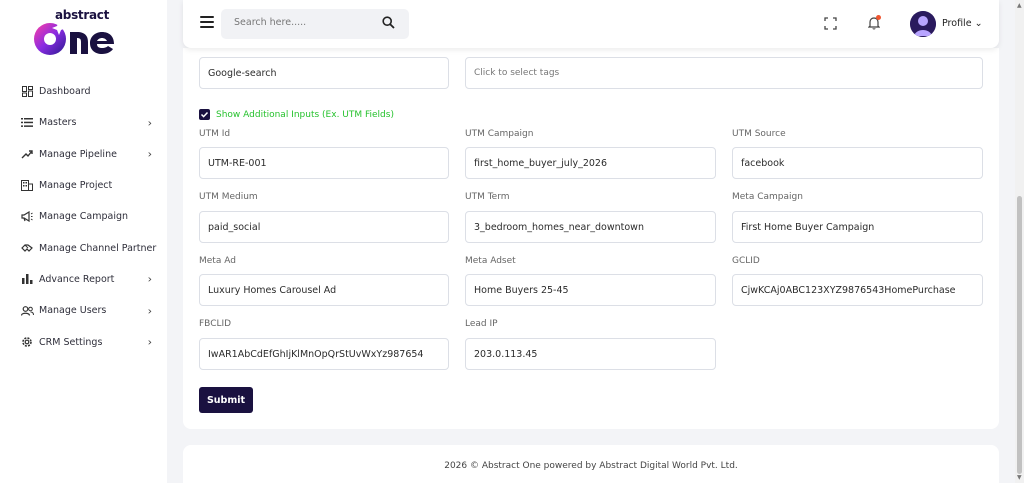  I want to click on top-bar: Profile ⌄, so click(591, 24).